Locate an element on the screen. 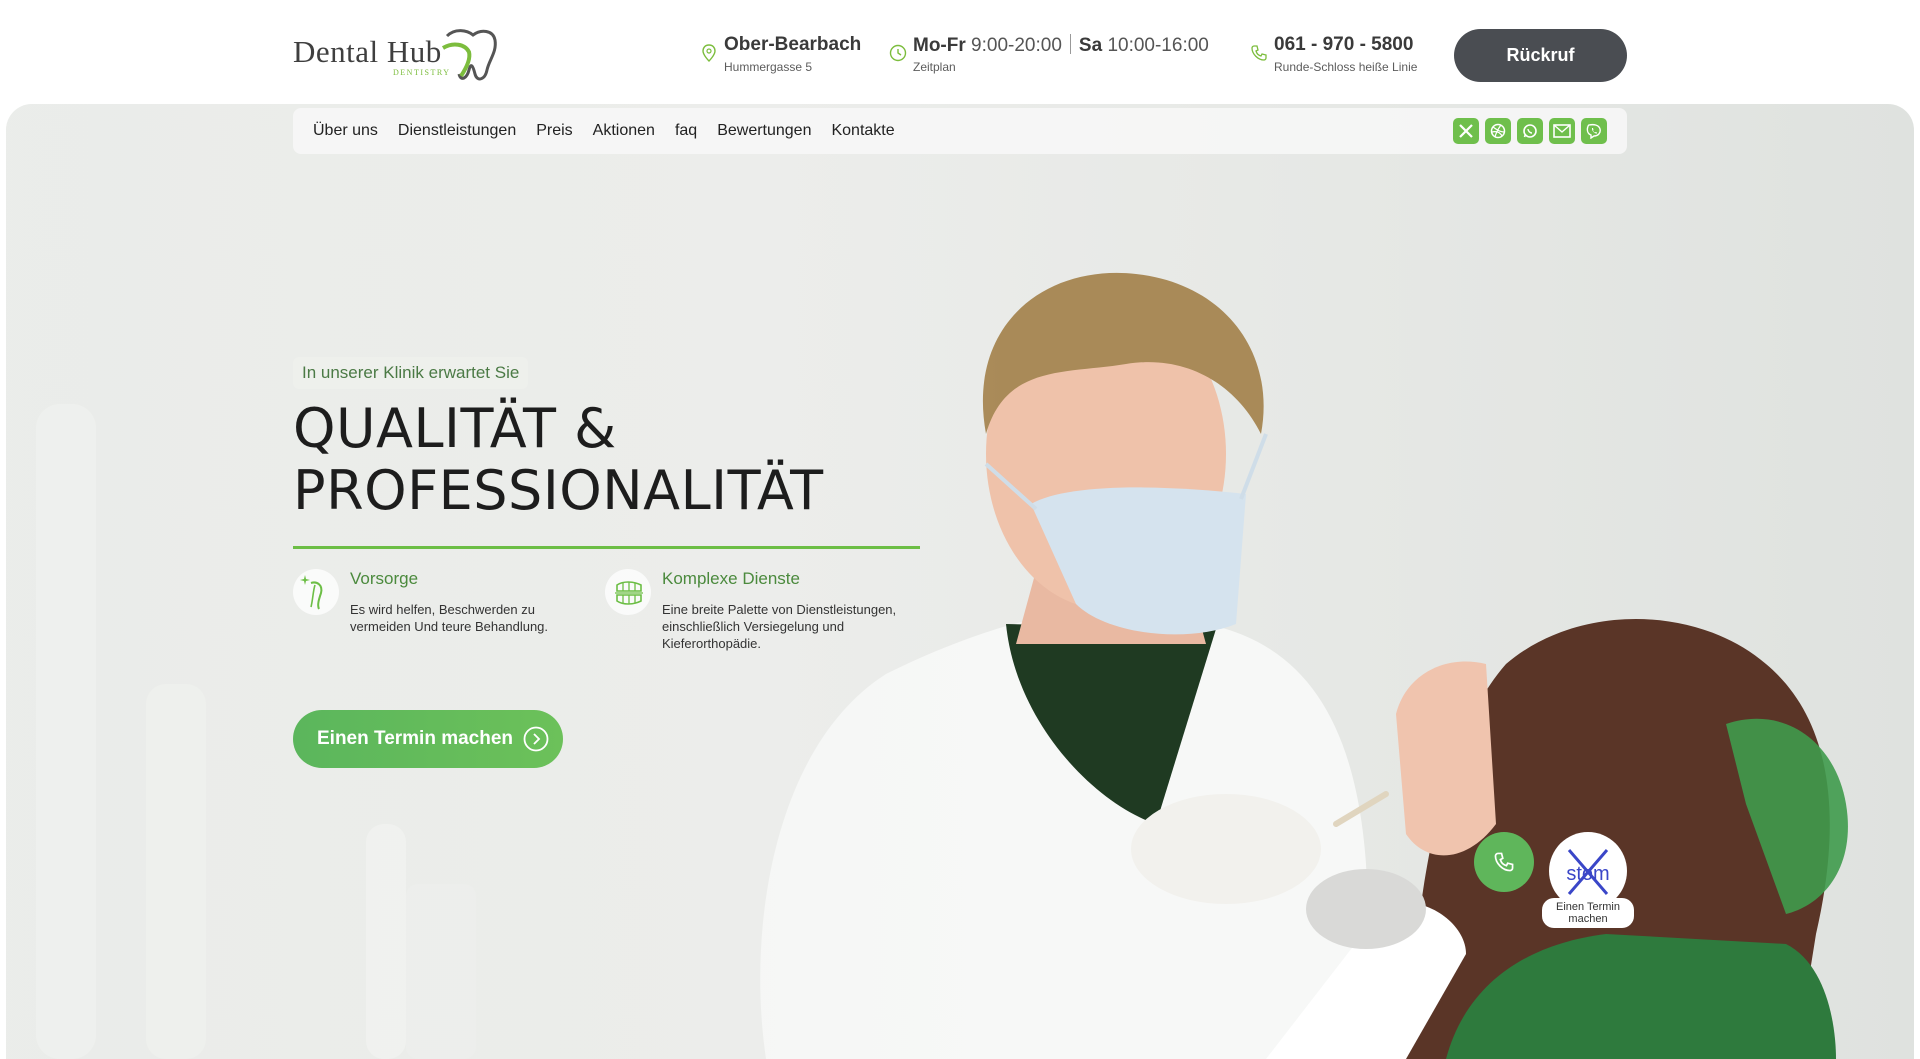  hero-headline: QUALITÄT & PROFESSIONALITÄT is located at coordinates (643, 460).